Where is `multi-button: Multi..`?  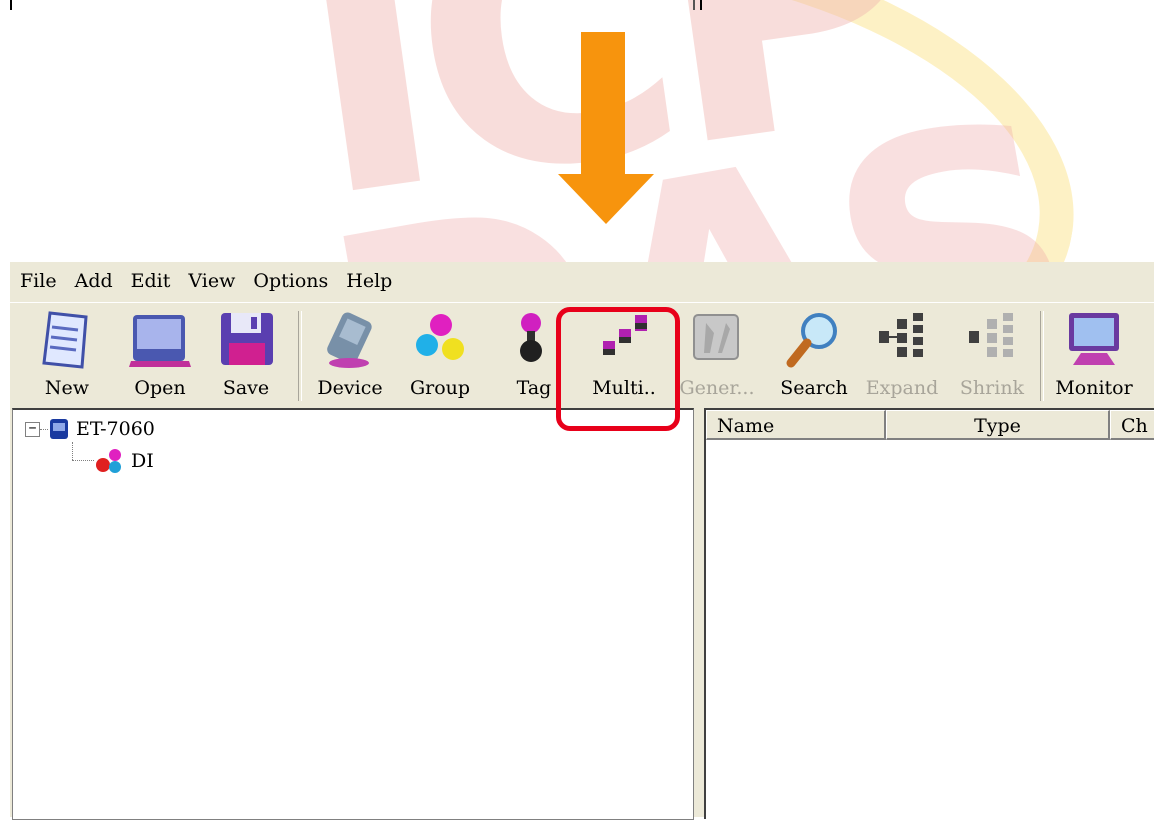
multi-button: Multi.. is located at coordinates (624, 356).